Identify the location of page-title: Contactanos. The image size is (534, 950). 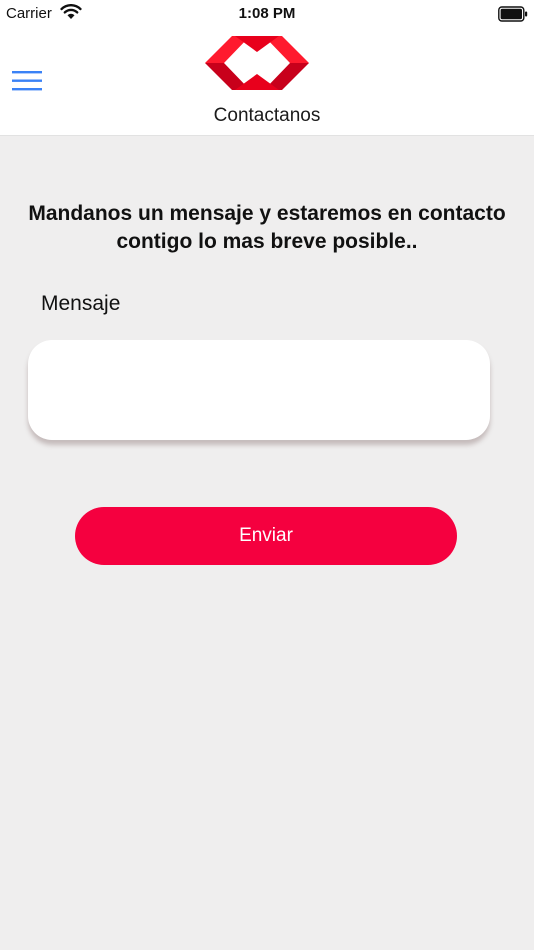
(267, 115).